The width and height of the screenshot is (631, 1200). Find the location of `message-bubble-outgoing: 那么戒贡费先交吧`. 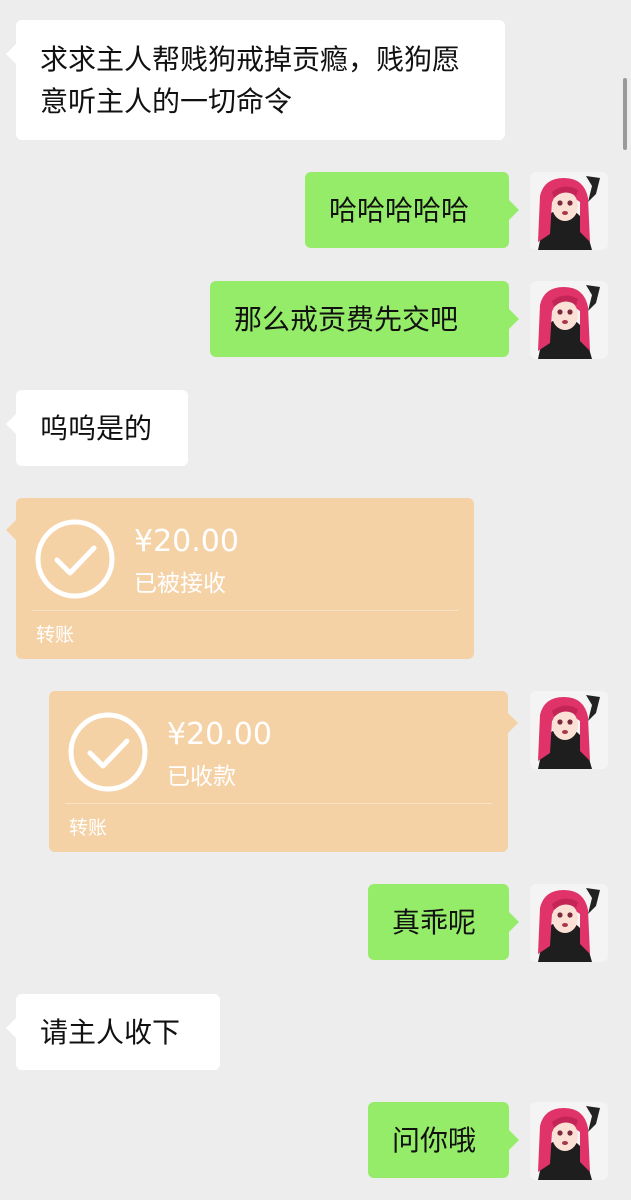

message-bubble-outgoing: 那么戒贡费先交吧 is located at coordinates (364, 319).